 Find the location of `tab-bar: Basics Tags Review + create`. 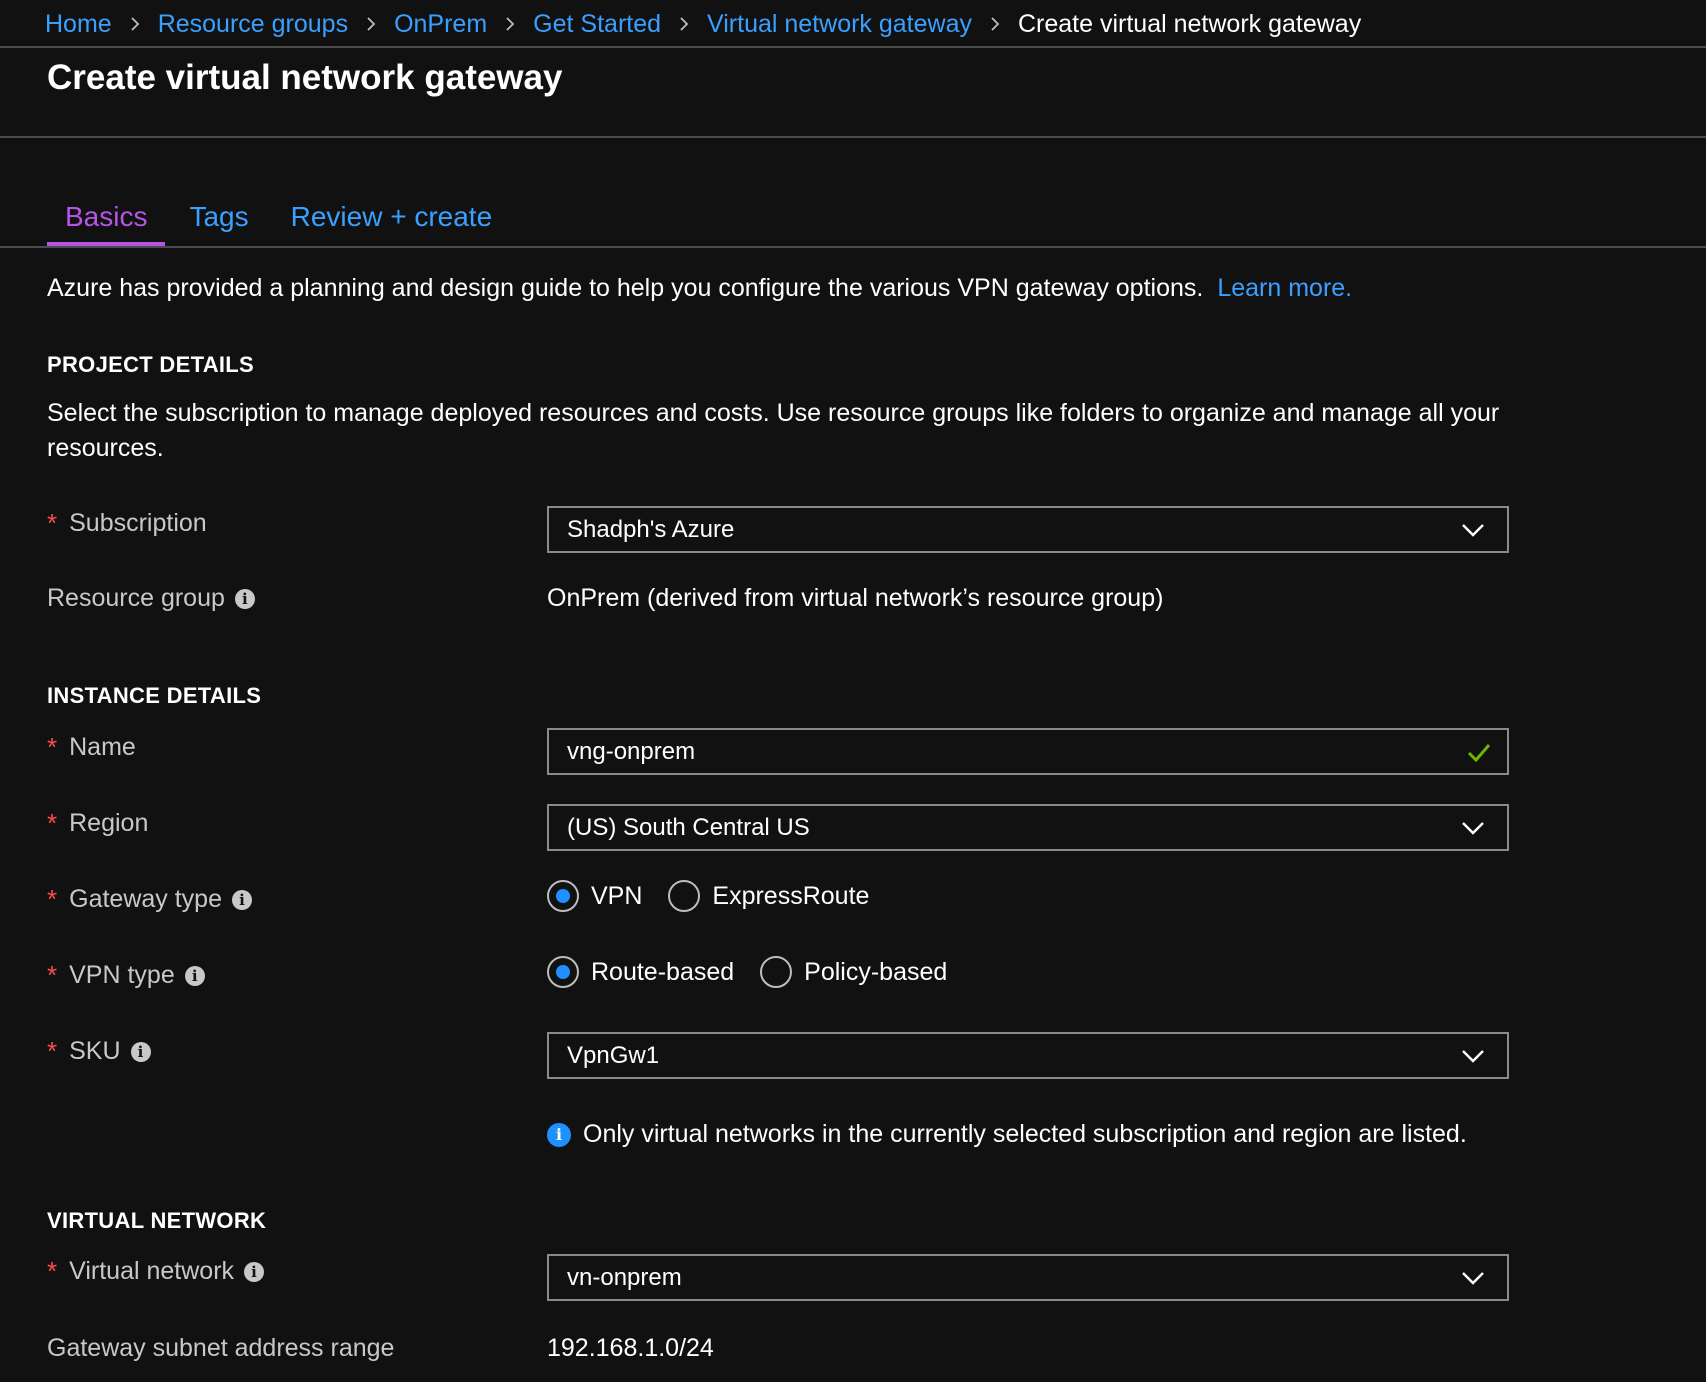

tab-bar: Basics Tags Review + create is located at coordinates (278, 219).